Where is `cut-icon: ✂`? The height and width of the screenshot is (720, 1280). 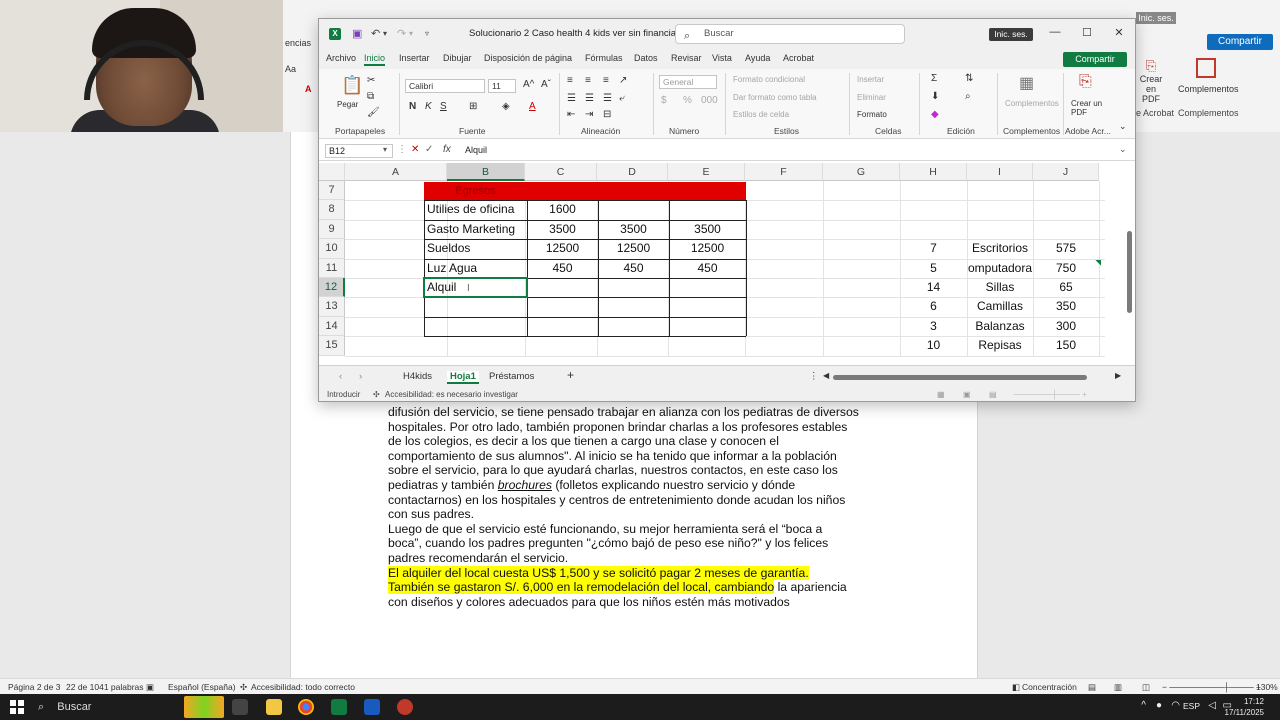 cut-icon: ✂ is located at coordinates (371, 80).